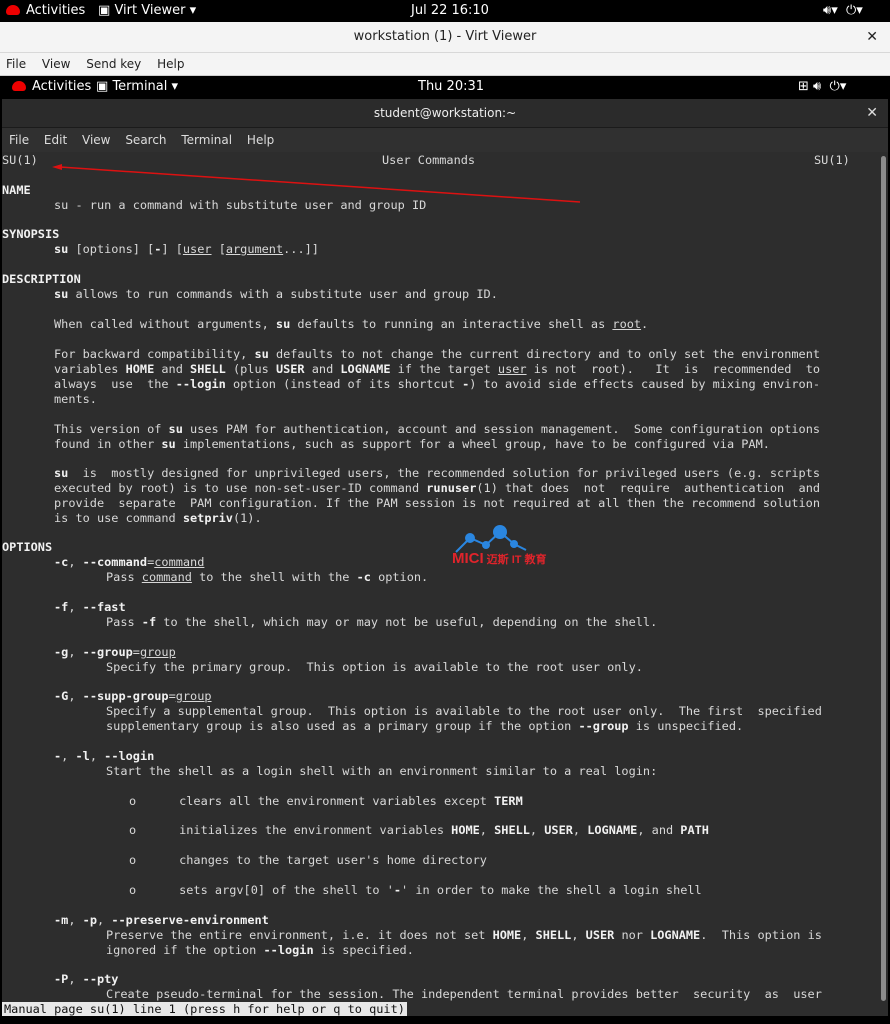 The height and width of the screenshot is (1024, 890). I want to click on host-activities-label: Activities, so click(56, 10).